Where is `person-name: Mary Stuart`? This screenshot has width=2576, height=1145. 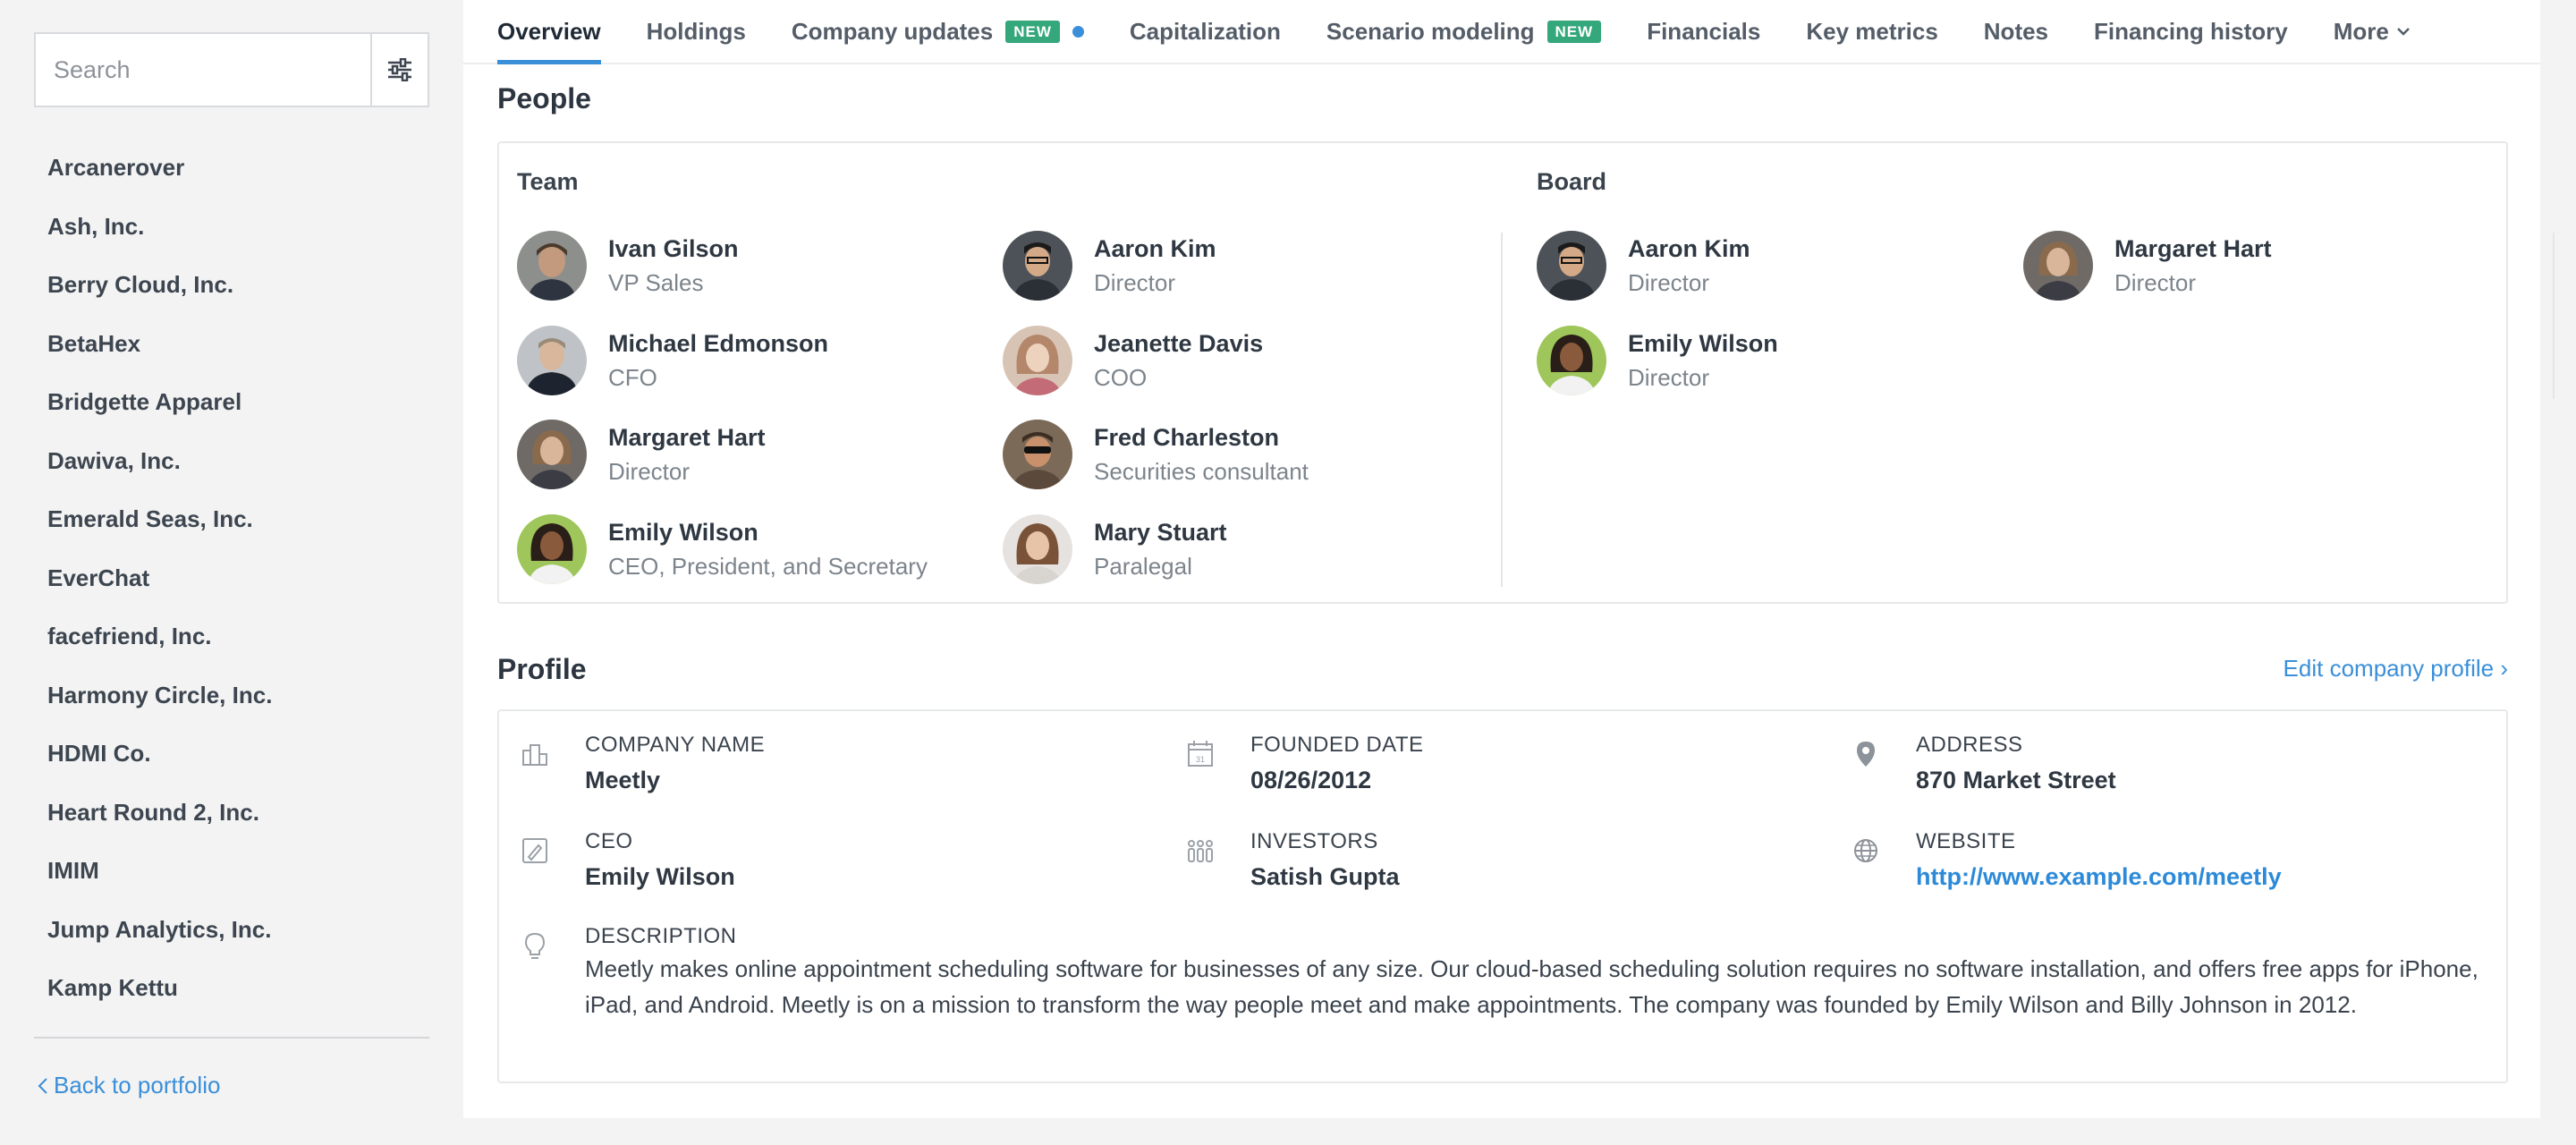
person-name: Mary Stuart is located at coordinates (1160, 532).